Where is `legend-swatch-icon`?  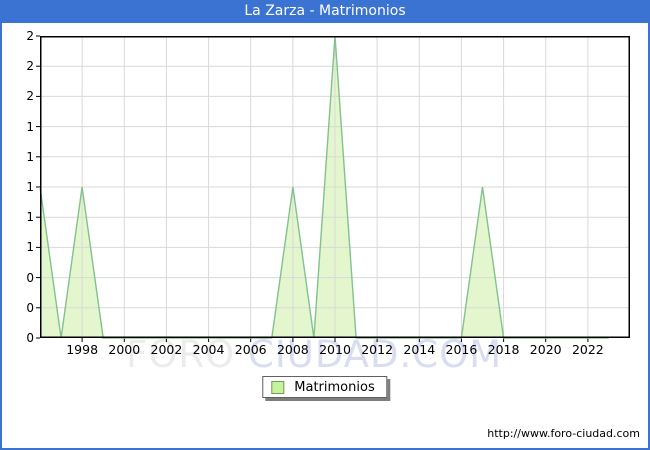
legend-swatch-icon is located at coordinates (278, 387).